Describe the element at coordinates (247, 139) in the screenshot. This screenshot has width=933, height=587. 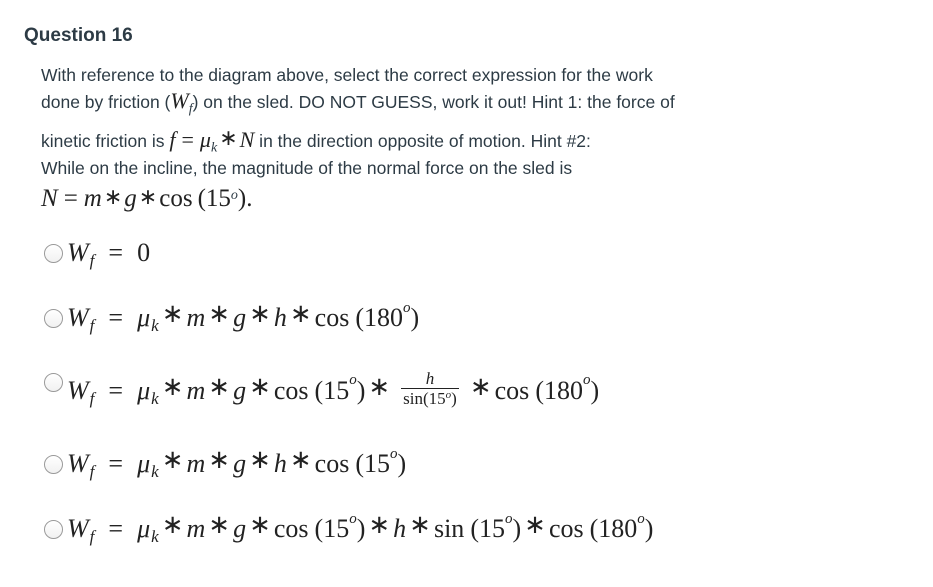
I see `math-normal: N` at that location.